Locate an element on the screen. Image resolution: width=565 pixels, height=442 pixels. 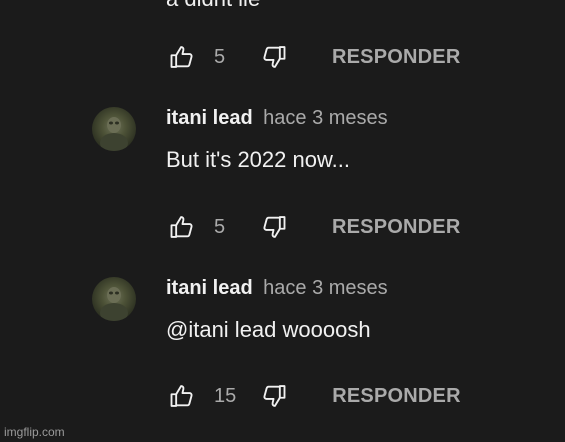
reply-2-actions: 15 RESPONDER is located at coordinates (314, 396).